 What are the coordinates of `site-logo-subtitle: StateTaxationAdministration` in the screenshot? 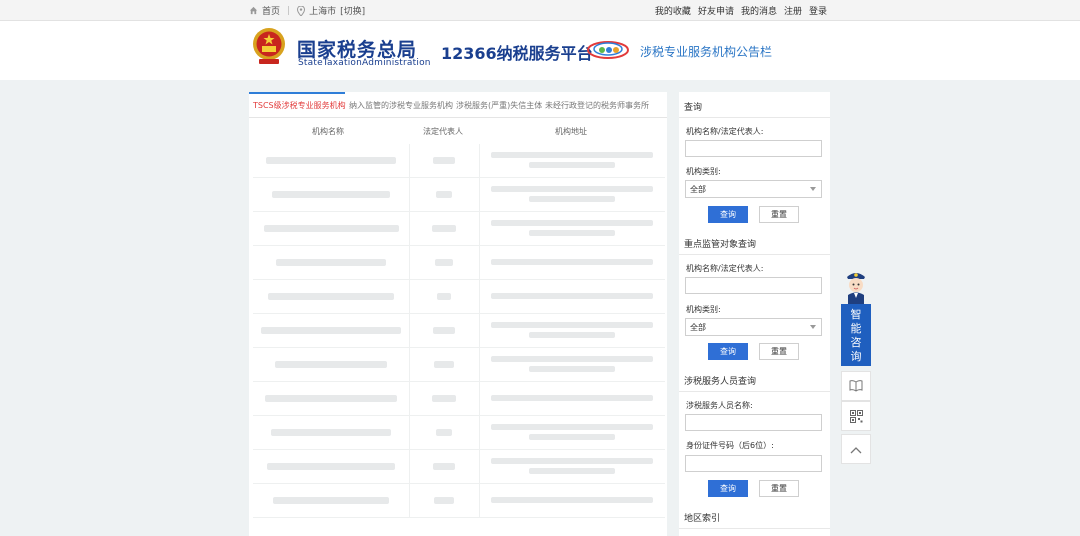 It's located at (364, 63).